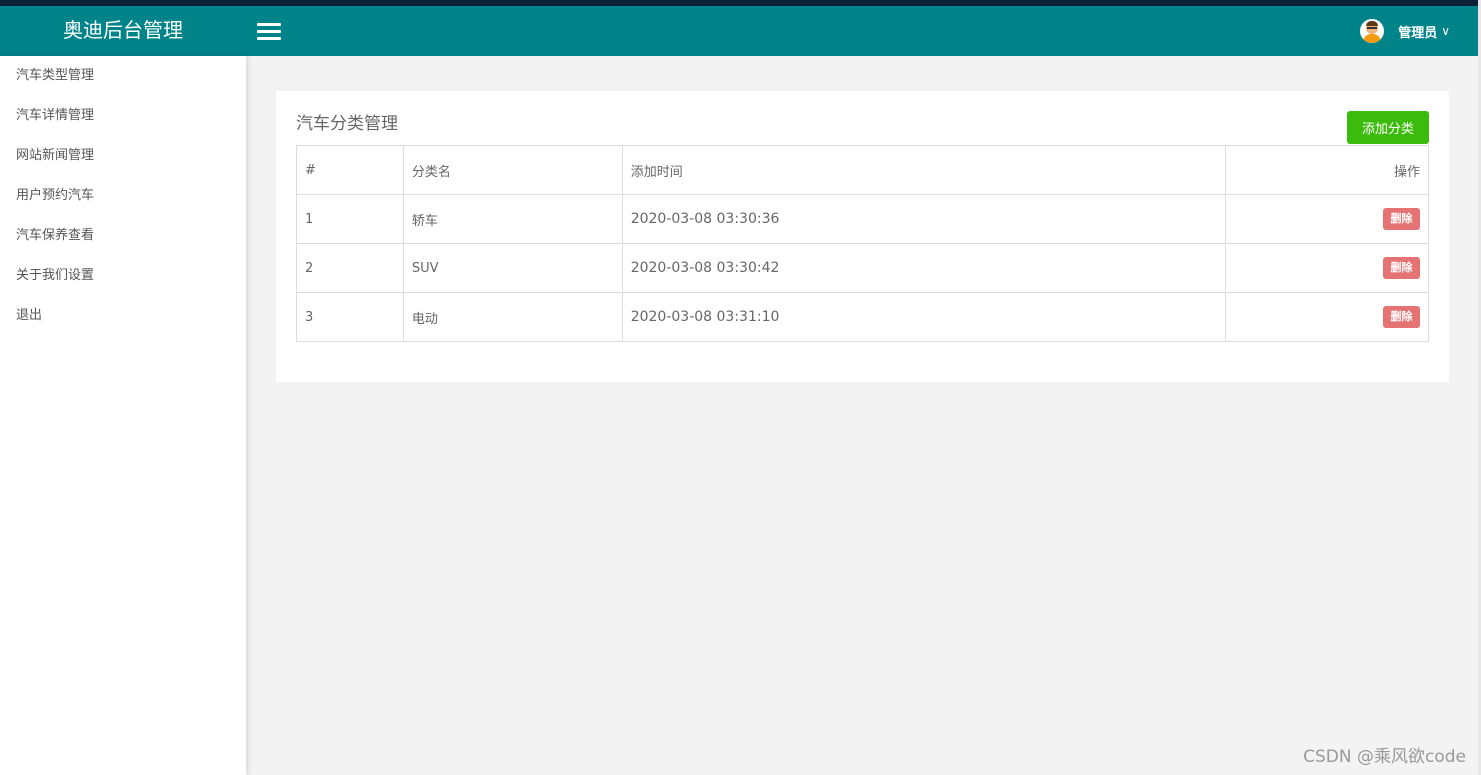 The image size is (1481, 775). I want to click on cell-id: 1, so click(350, 219).